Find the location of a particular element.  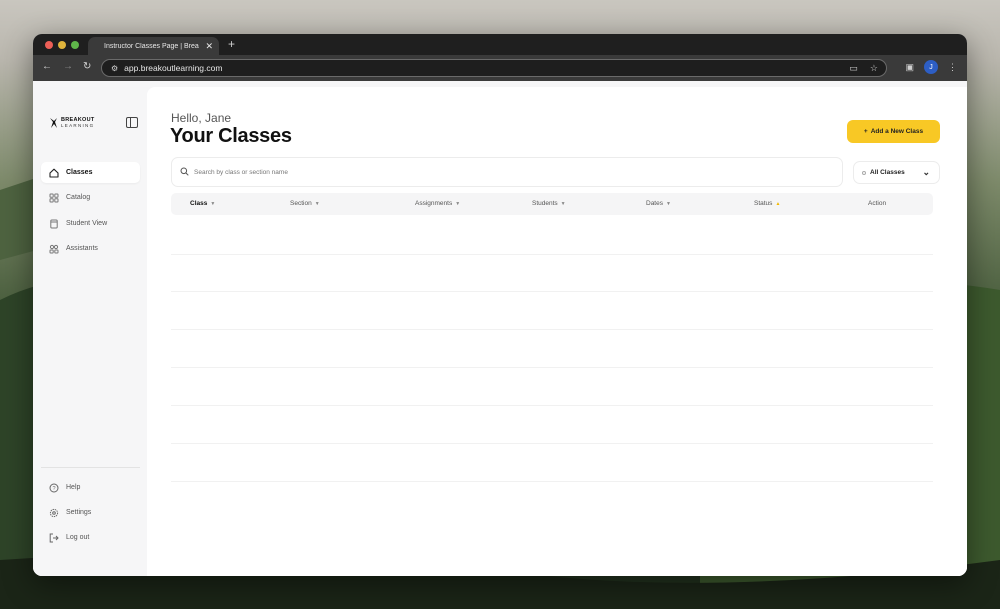

sidebar-item-label: Classes is located at coordinates (79, 172).